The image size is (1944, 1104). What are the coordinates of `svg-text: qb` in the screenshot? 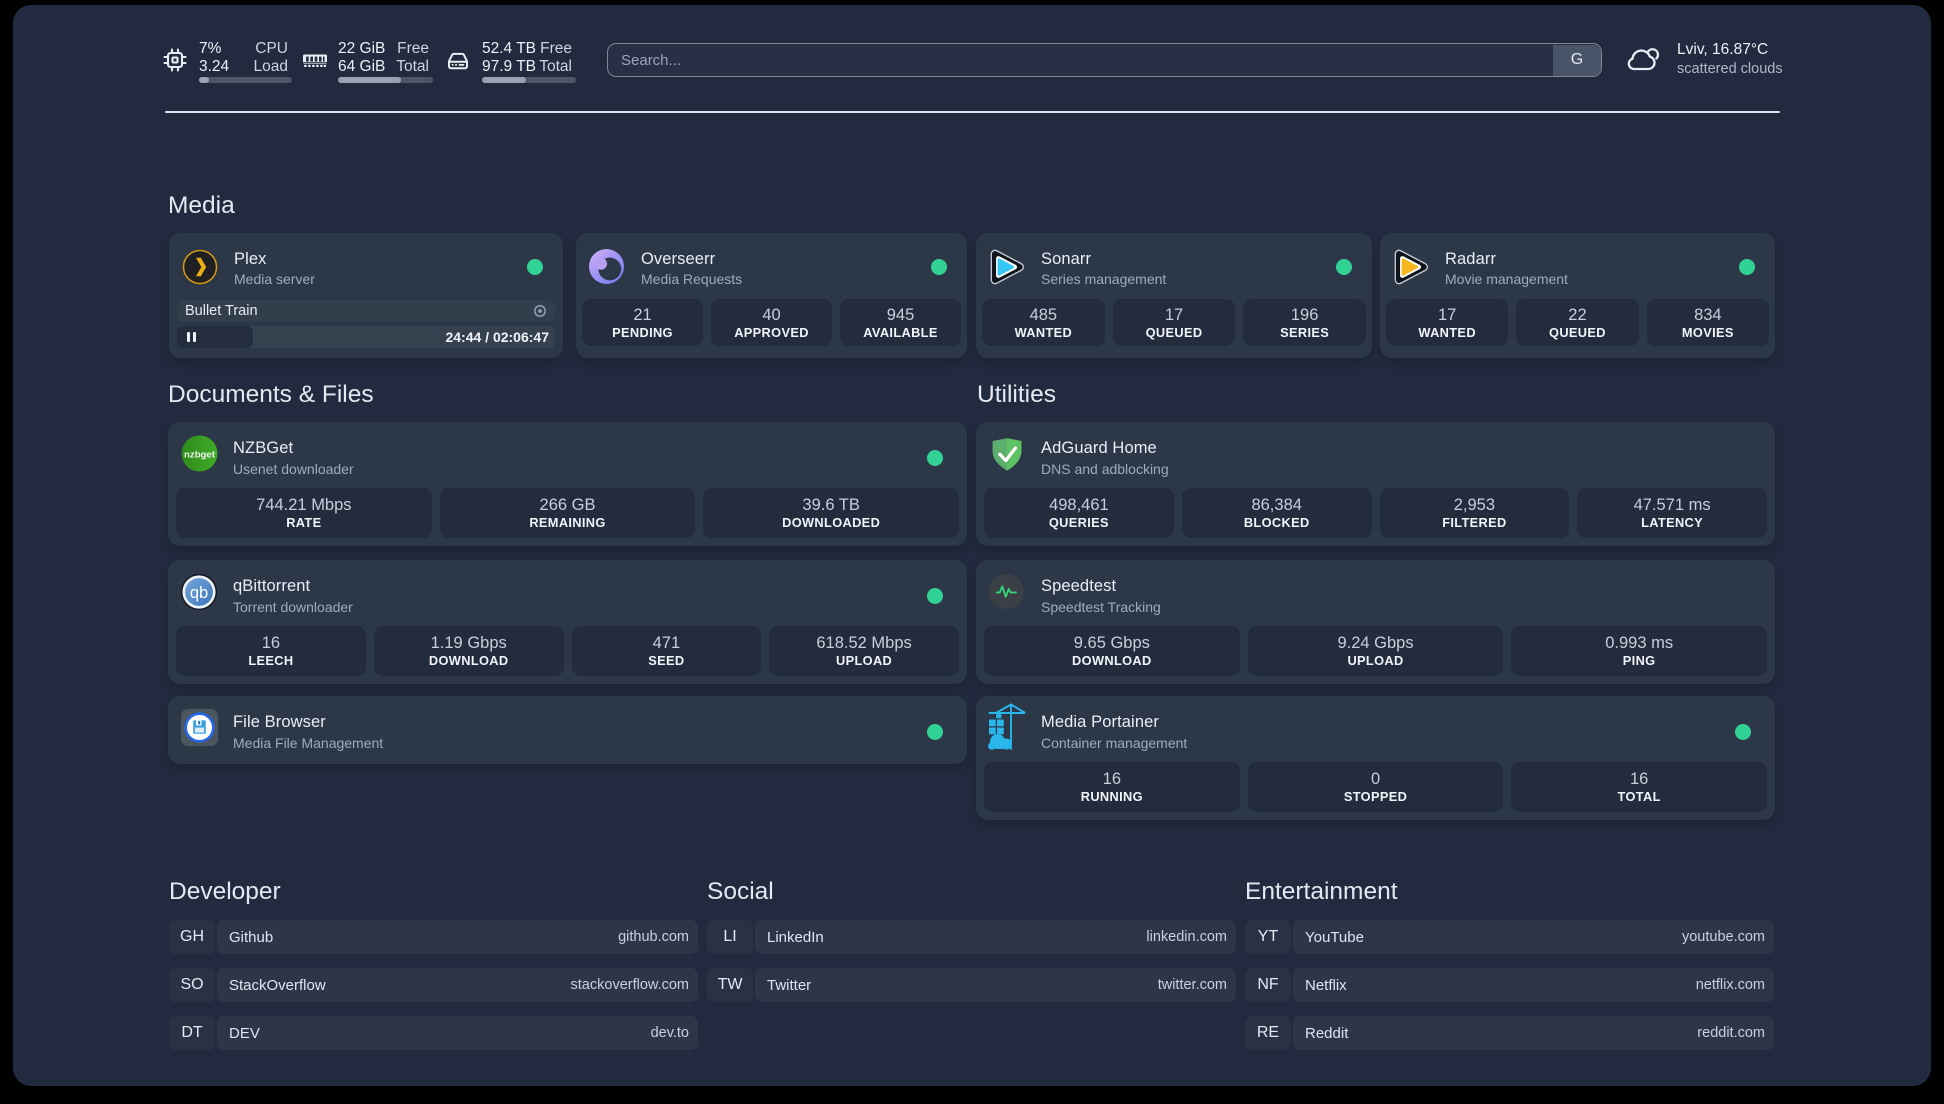 It's located at (199, 593).